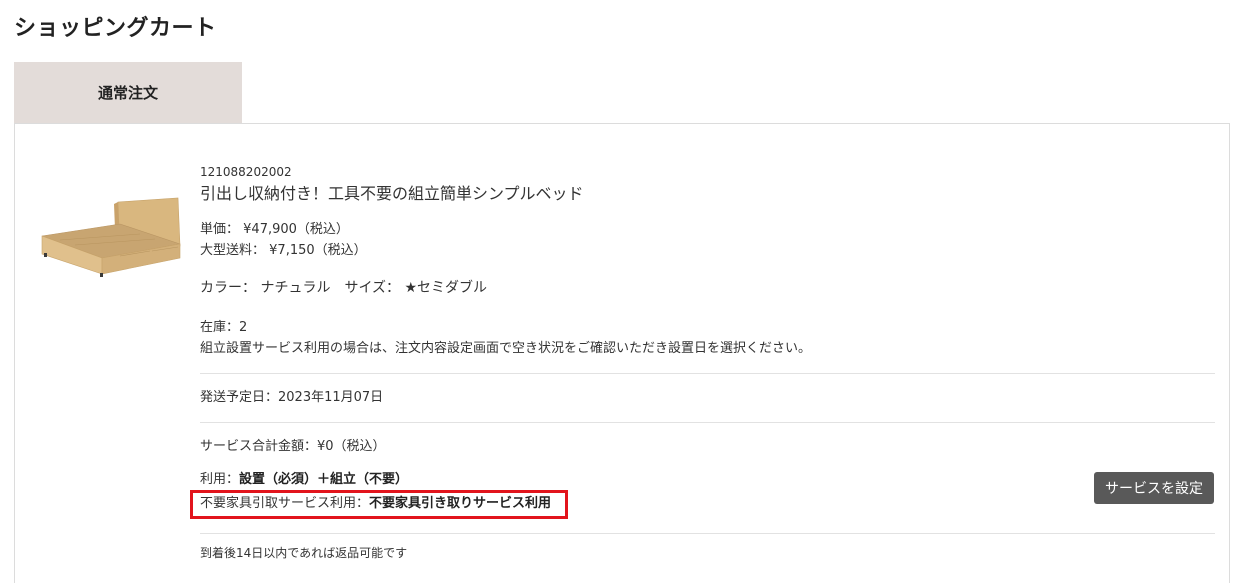 Image resolution: width=1242 pixels, height=583 pixels. What do you see at coordinates (285, 503) in the screenshot?
I see `disposal-label: 不要家具引取サービス利用：` at bounding box center [285, 503].